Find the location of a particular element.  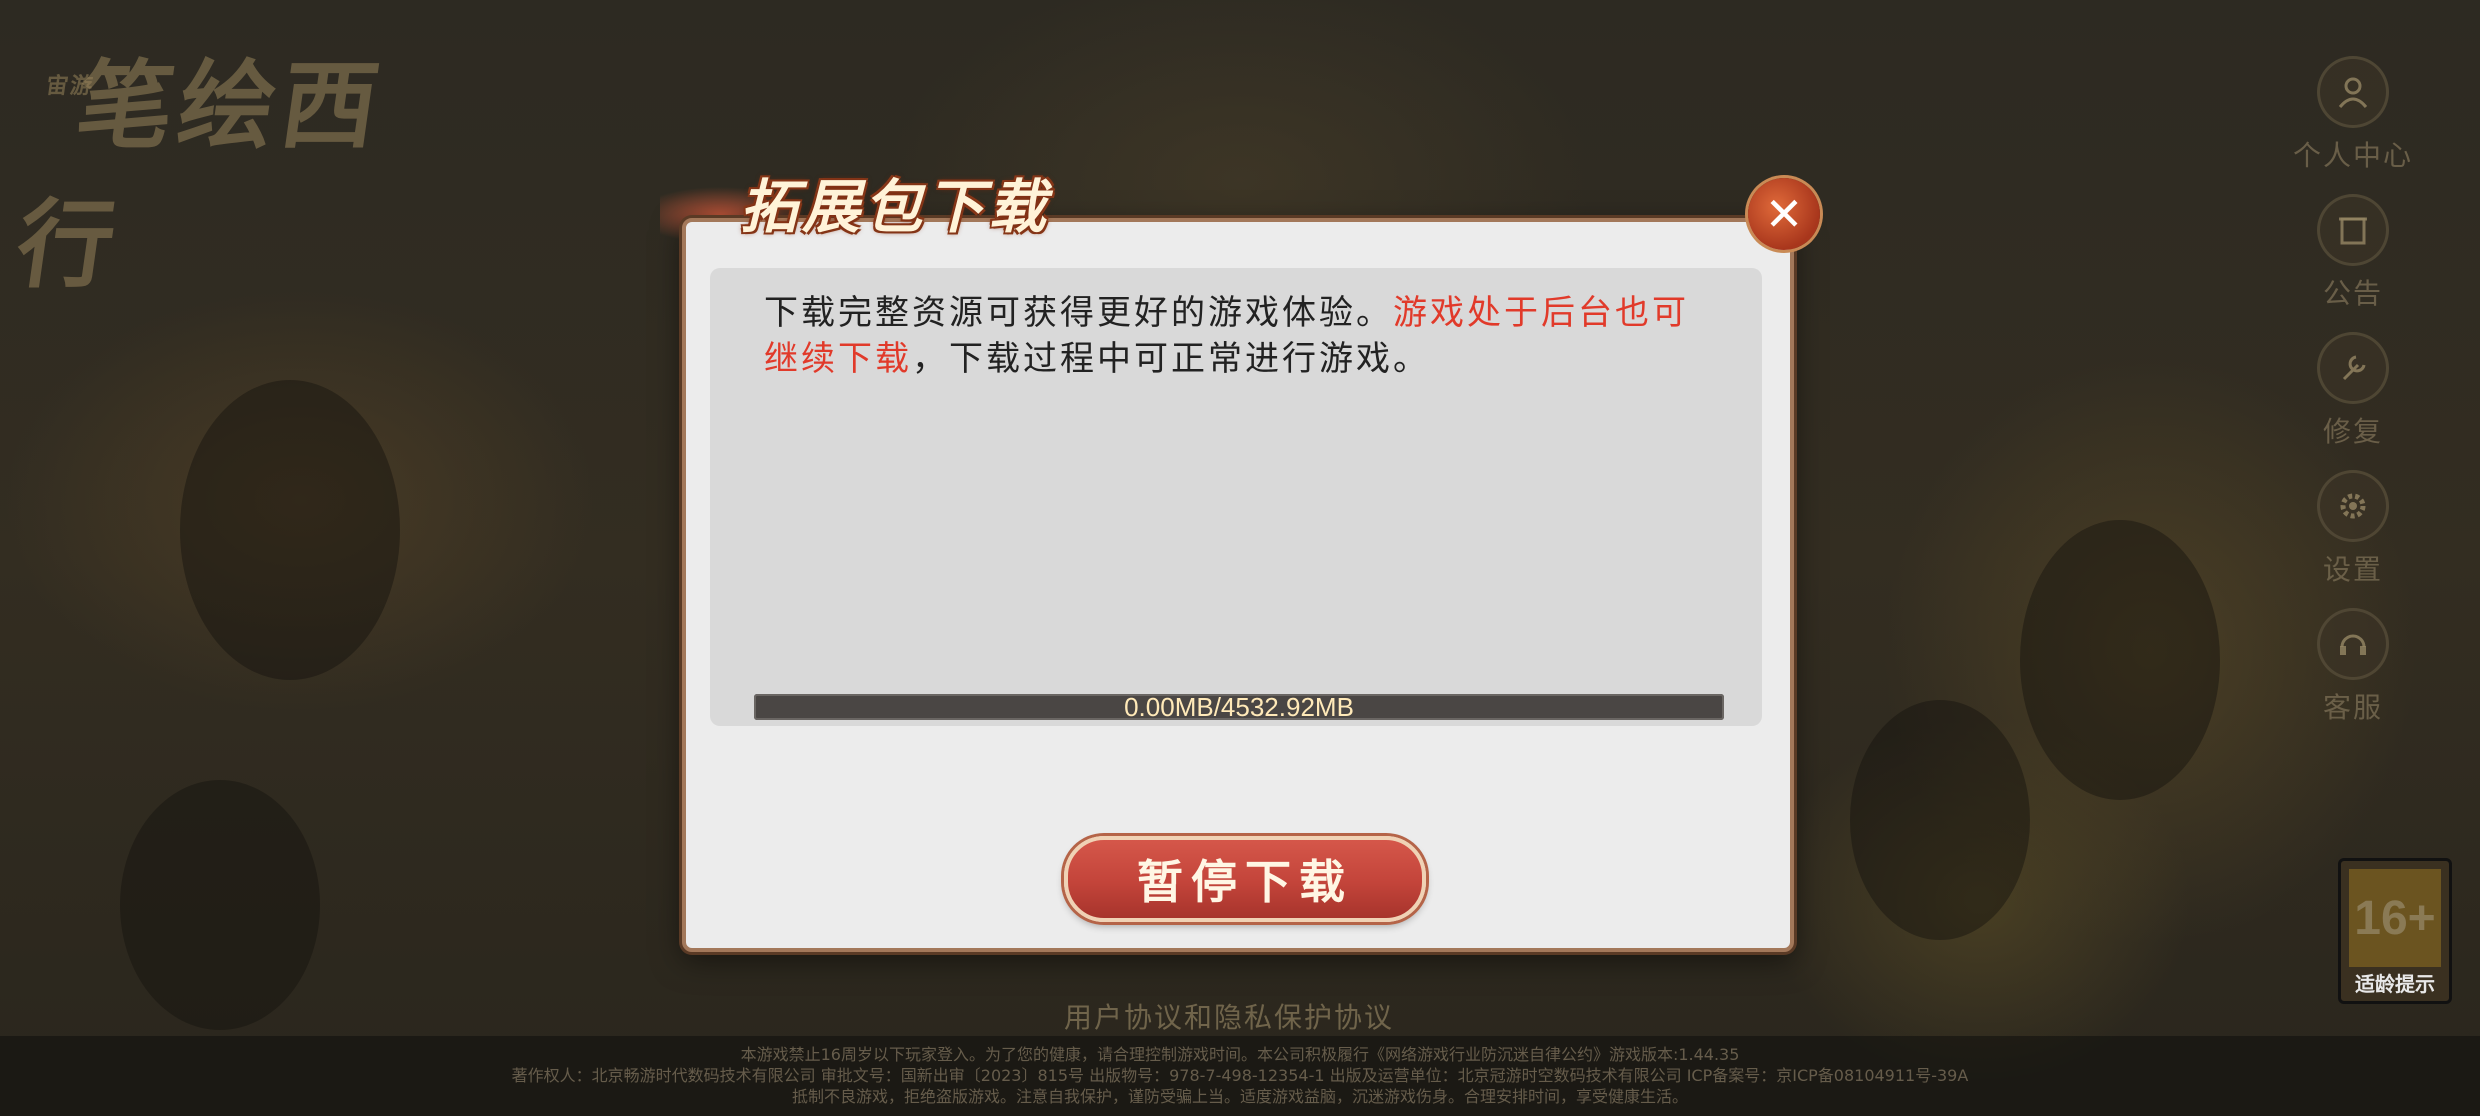

age-rating-badge: 16+ 适龄提示 is located at coordinates (2395, 931).